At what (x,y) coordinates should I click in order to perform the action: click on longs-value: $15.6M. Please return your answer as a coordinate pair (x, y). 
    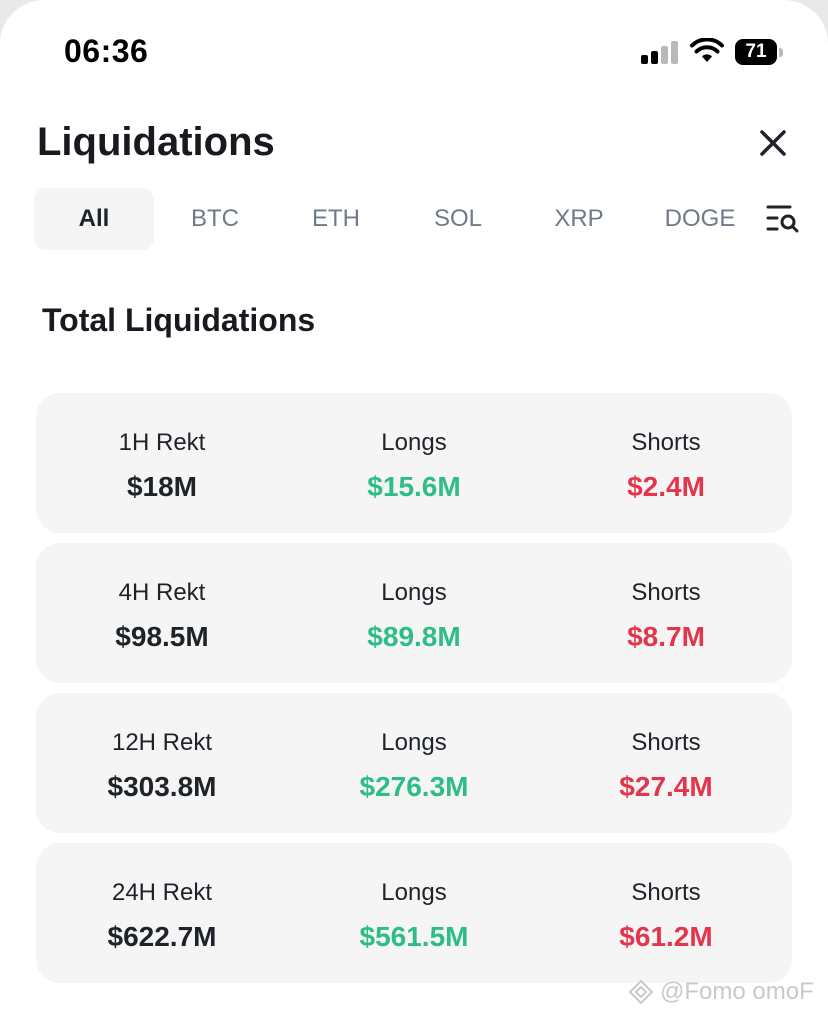
    Looking at the image, I should click on (414, 486).